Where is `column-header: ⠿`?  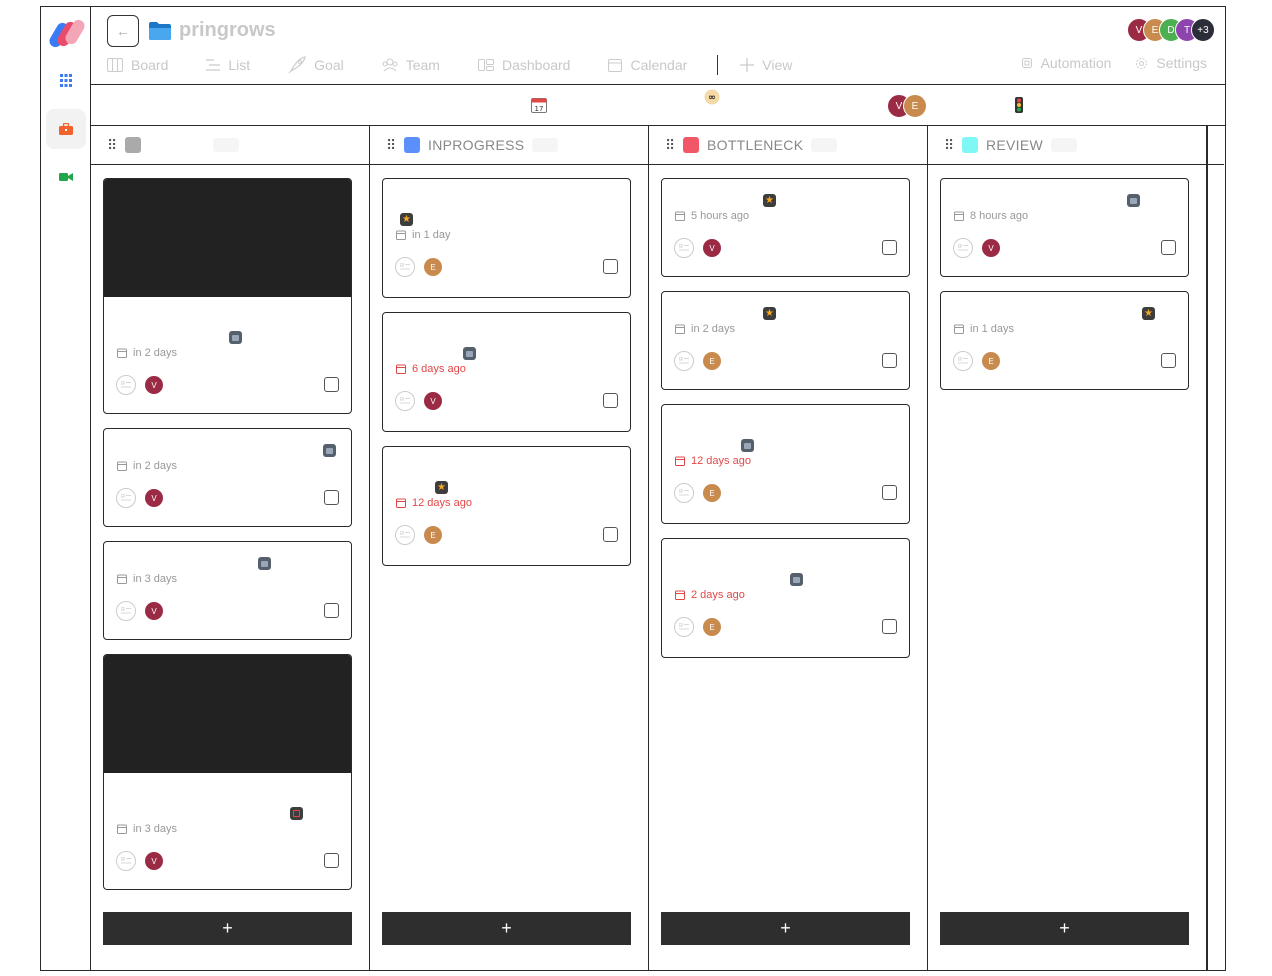 column-header: ⠿ is located at coordinates (230, 145).